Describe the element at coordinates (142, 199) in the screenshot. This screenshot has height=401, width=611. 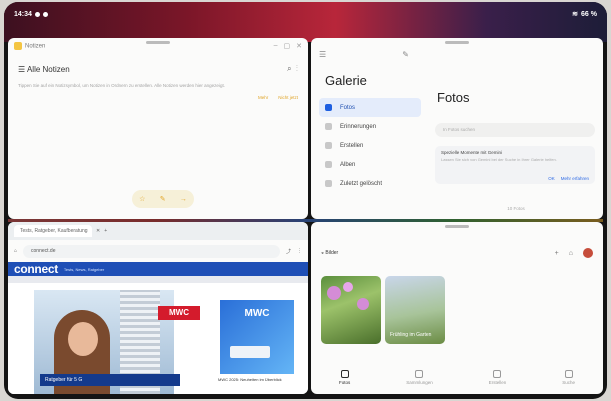
I see `star-icon: ☆` at that location.